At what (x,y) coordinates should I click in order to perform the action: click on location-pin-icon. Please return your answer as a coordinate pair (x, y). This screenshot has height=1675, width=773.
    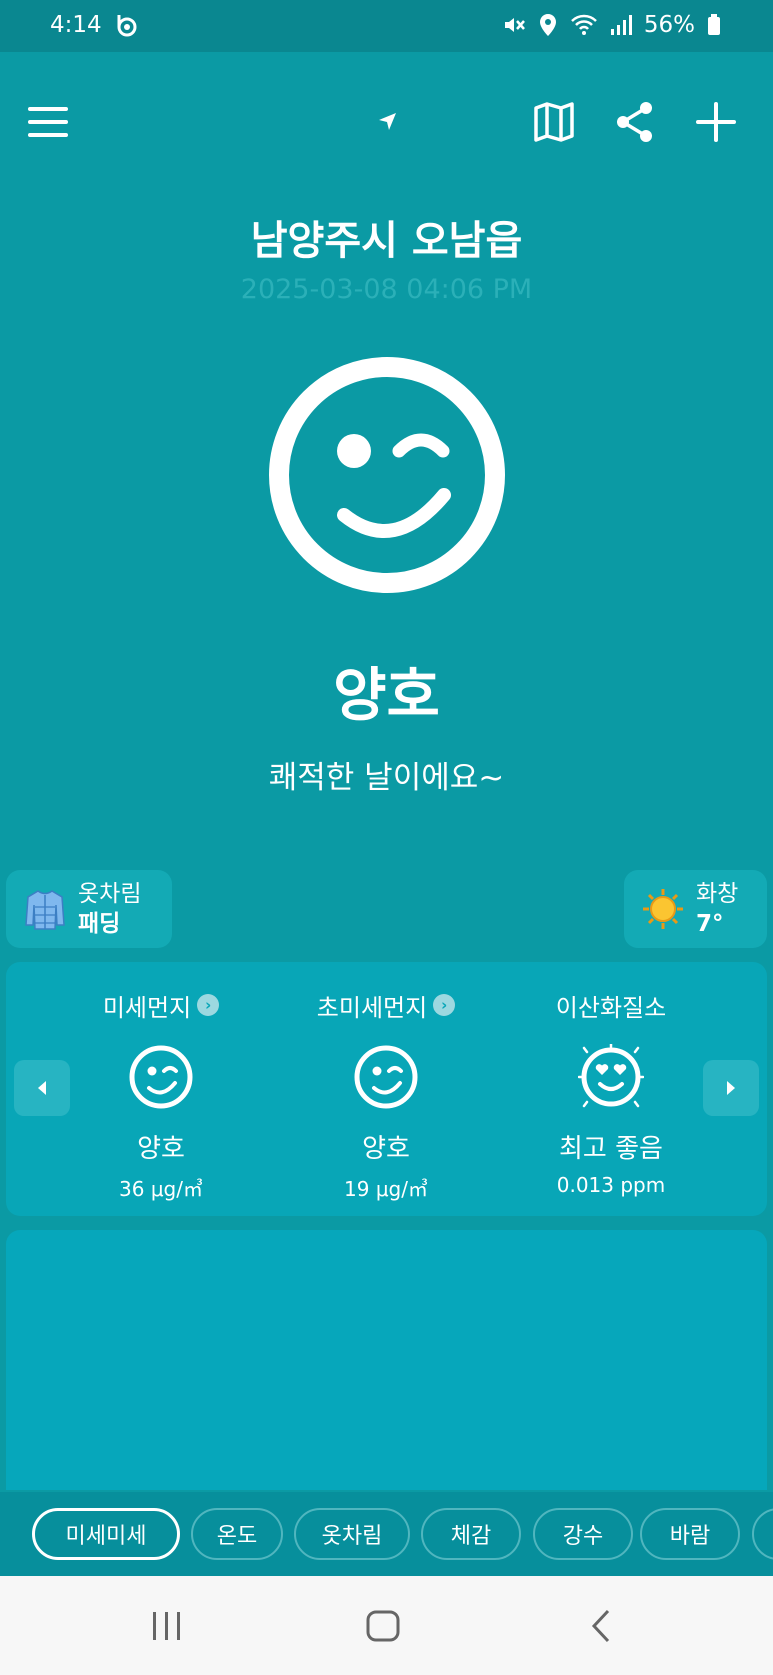
    Looking at the image, I should click on (548, 25).